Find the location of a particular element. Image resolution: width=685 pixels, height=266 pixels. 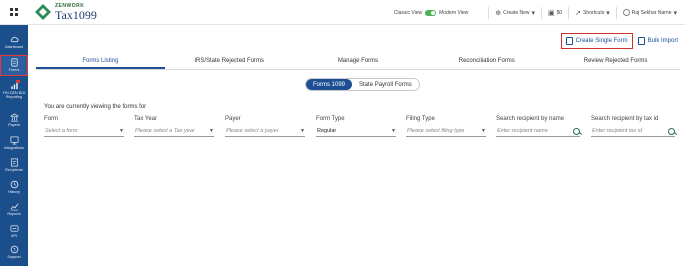

brand-name: Tax1099 is located at coordinates (76, 14).